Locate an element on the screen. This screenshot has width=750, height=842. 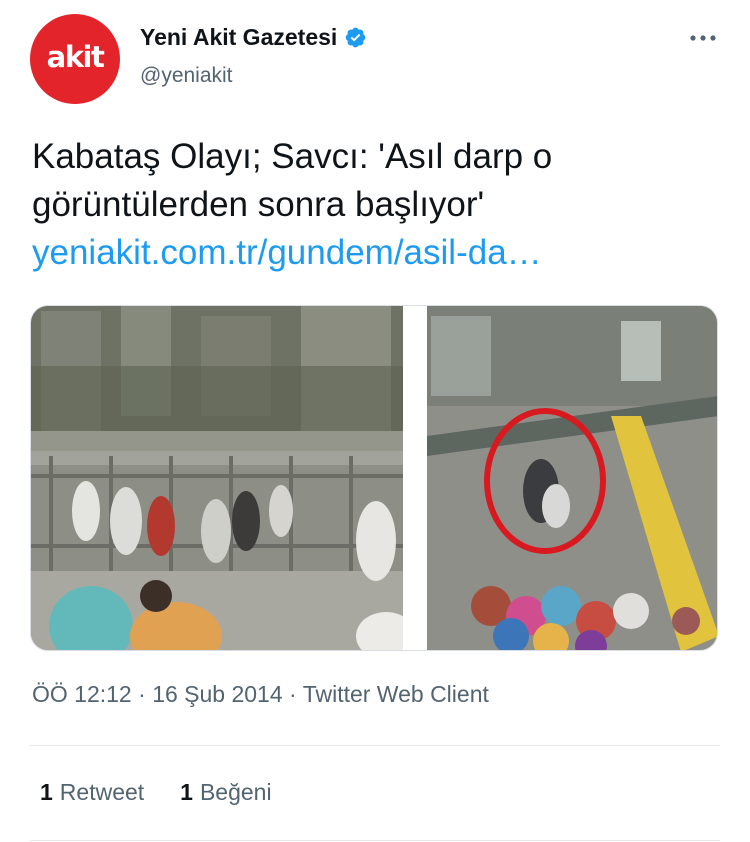
display-name-row: Yeni Akit Gazetesi is located at coordinates (253, 37).